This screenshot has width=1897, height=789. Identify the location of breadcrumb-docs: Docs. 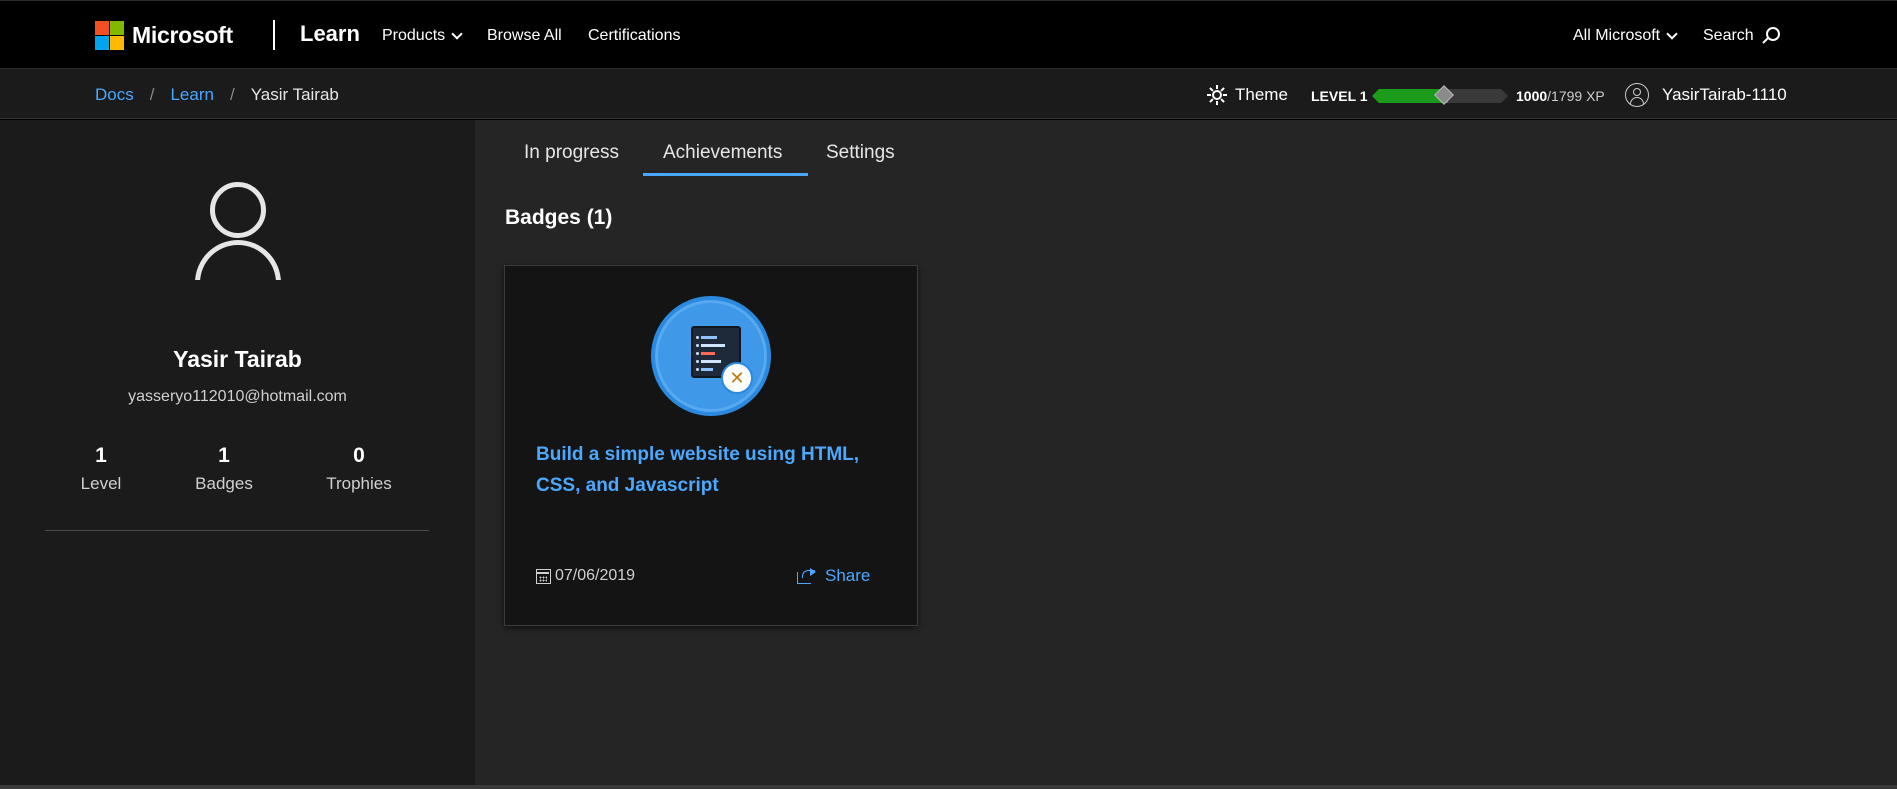
(114, 95).